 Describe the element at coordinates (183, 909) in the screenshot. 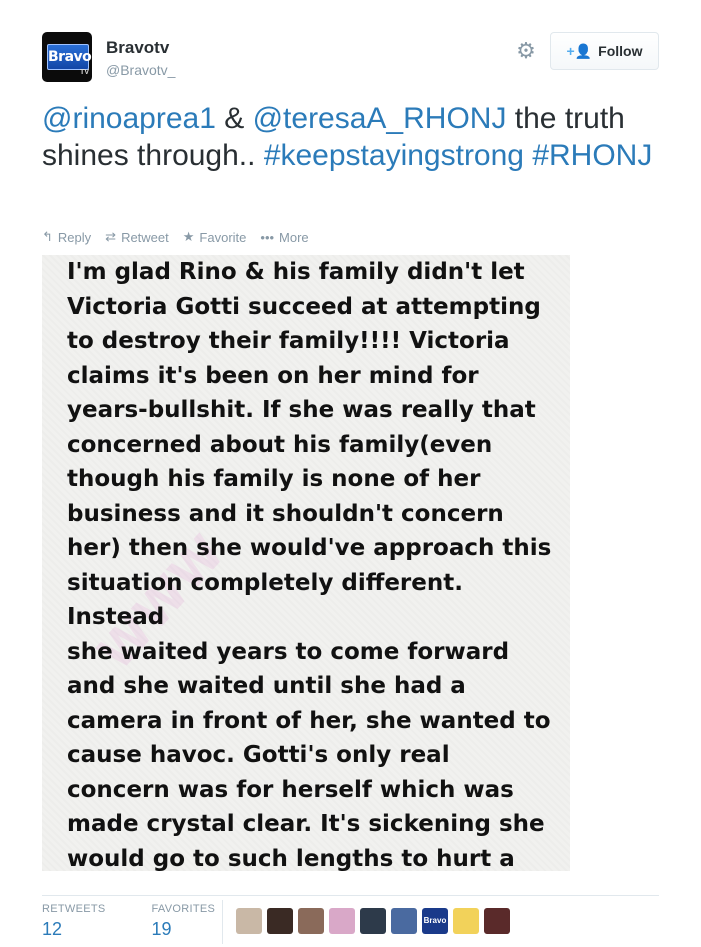

I see `favorites-label: FAVORITES` at that location.